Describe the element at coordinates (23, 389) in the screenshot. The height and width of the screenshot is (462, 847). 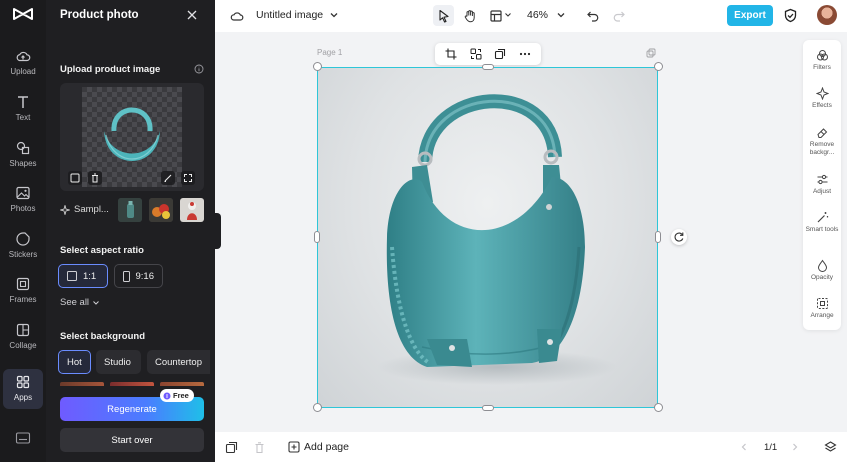
I see `rail-apps: Apps` at that location.